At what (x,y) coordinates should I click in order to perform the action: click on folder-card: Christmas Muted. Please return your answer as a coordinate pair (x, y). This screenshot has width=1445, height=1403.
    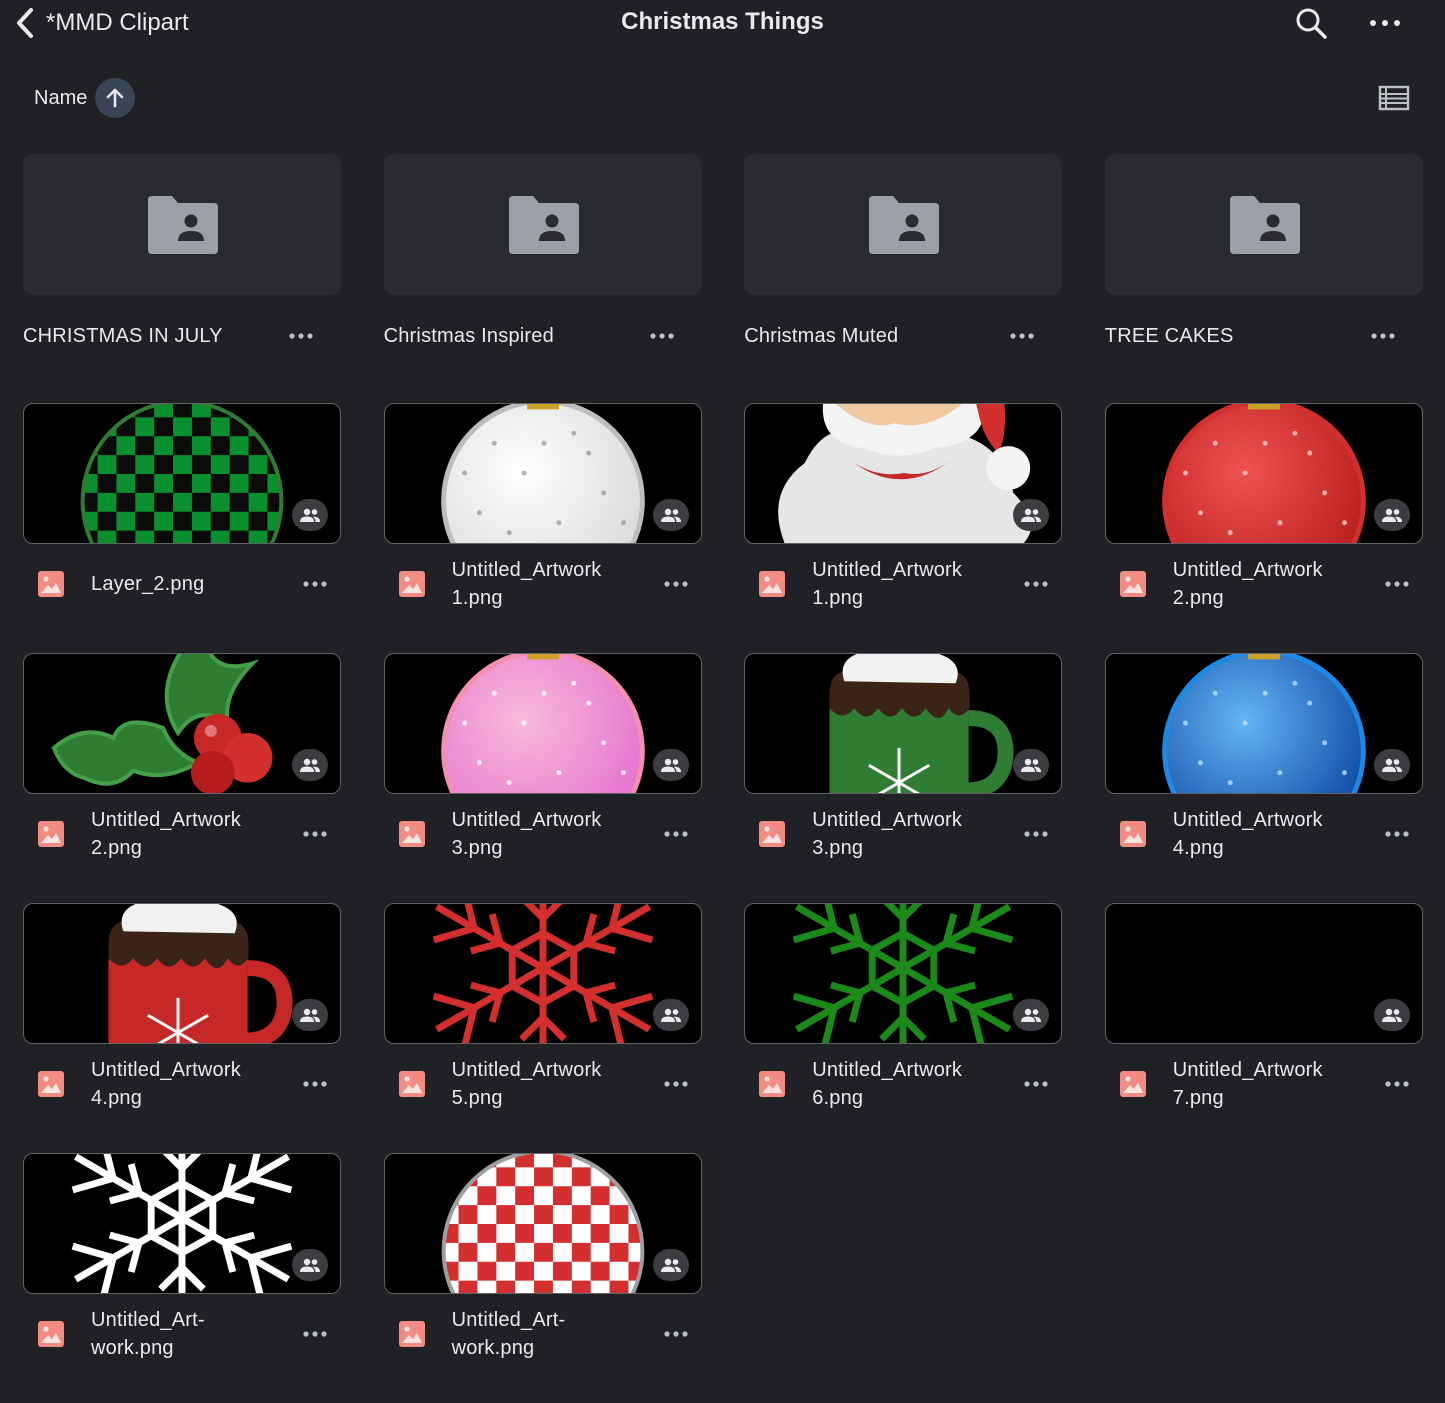
    Looking at the image, I should click on (903, 278).